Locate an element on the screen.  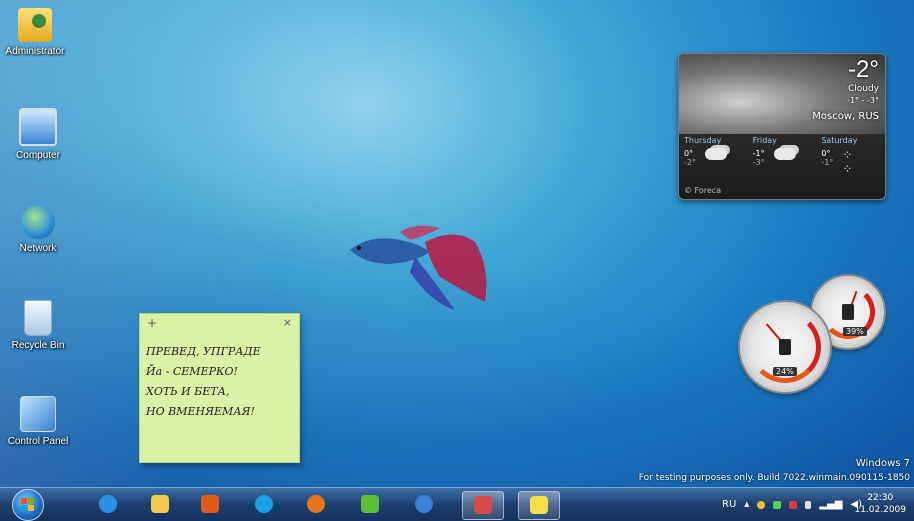
desktop-icon-administrator: Administrator is located at coordinates (35, 32).